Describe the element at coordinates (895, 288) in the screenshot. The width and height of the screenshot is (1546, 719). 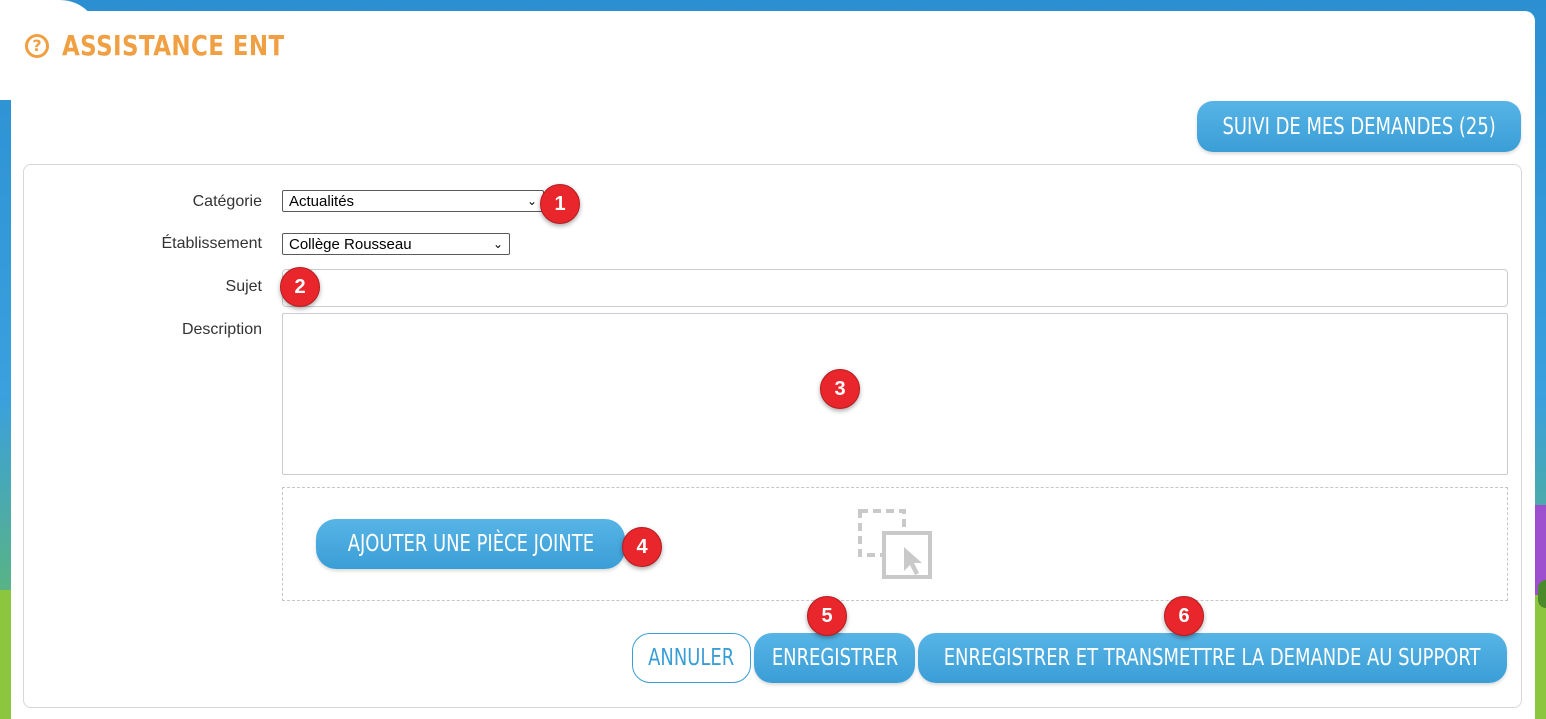
I see `subject-input` at that location.